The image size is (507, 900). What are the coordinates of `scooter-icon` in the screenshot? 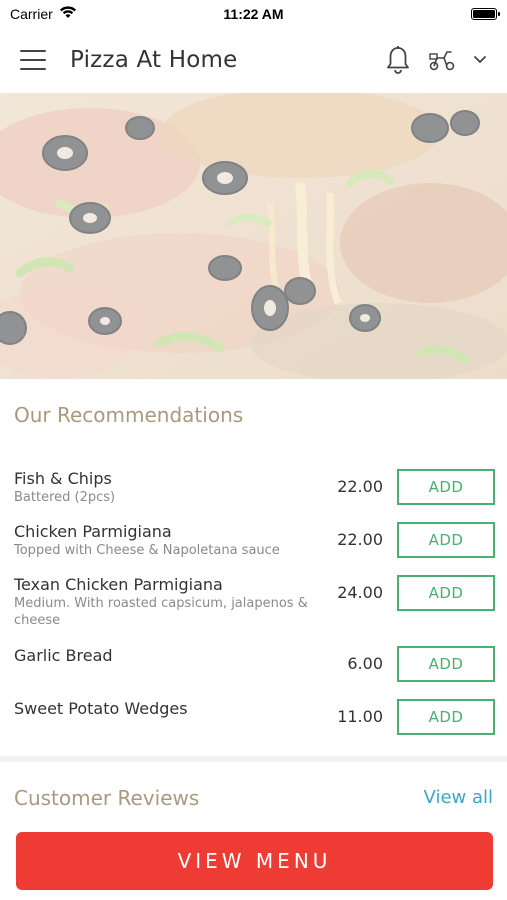 It's located at (442, 60).